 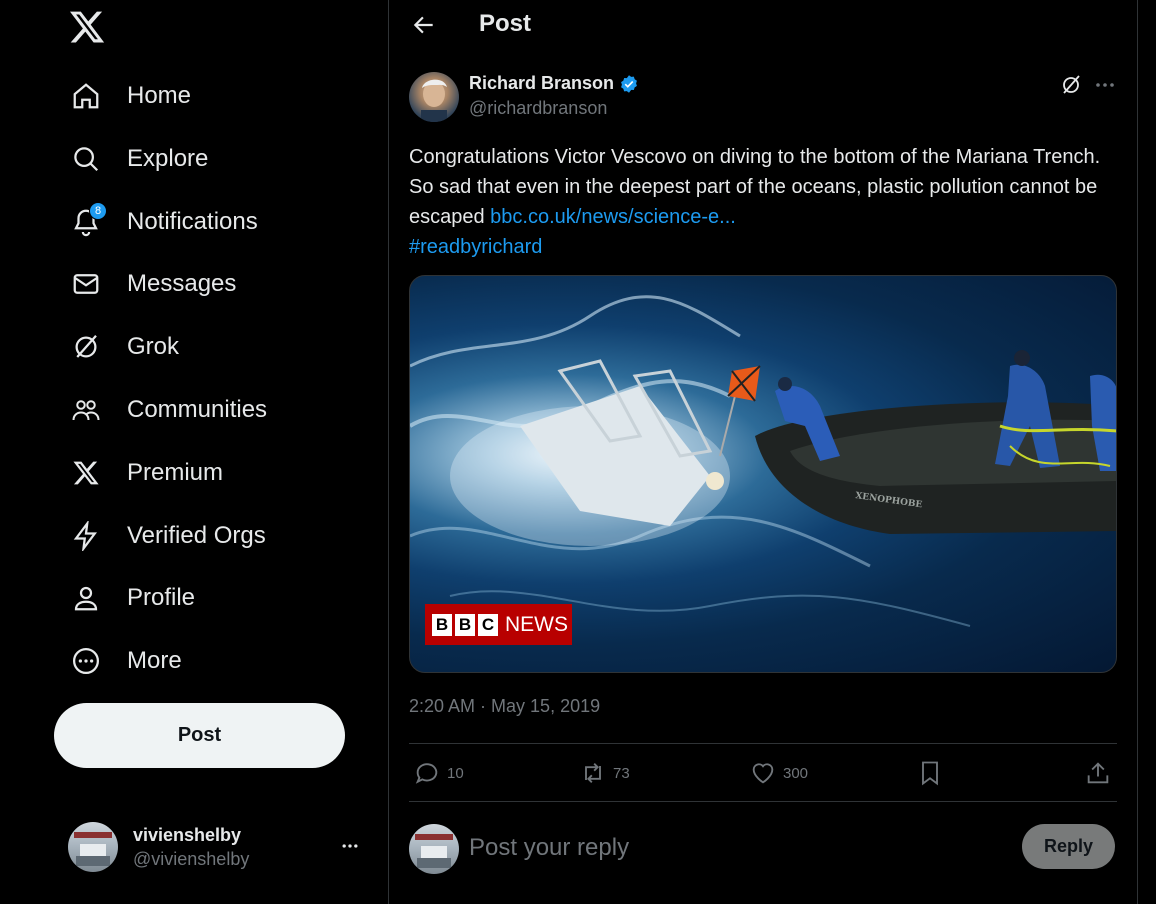 I want to click on nav-explore: Explore, so click(x=139, y=159).